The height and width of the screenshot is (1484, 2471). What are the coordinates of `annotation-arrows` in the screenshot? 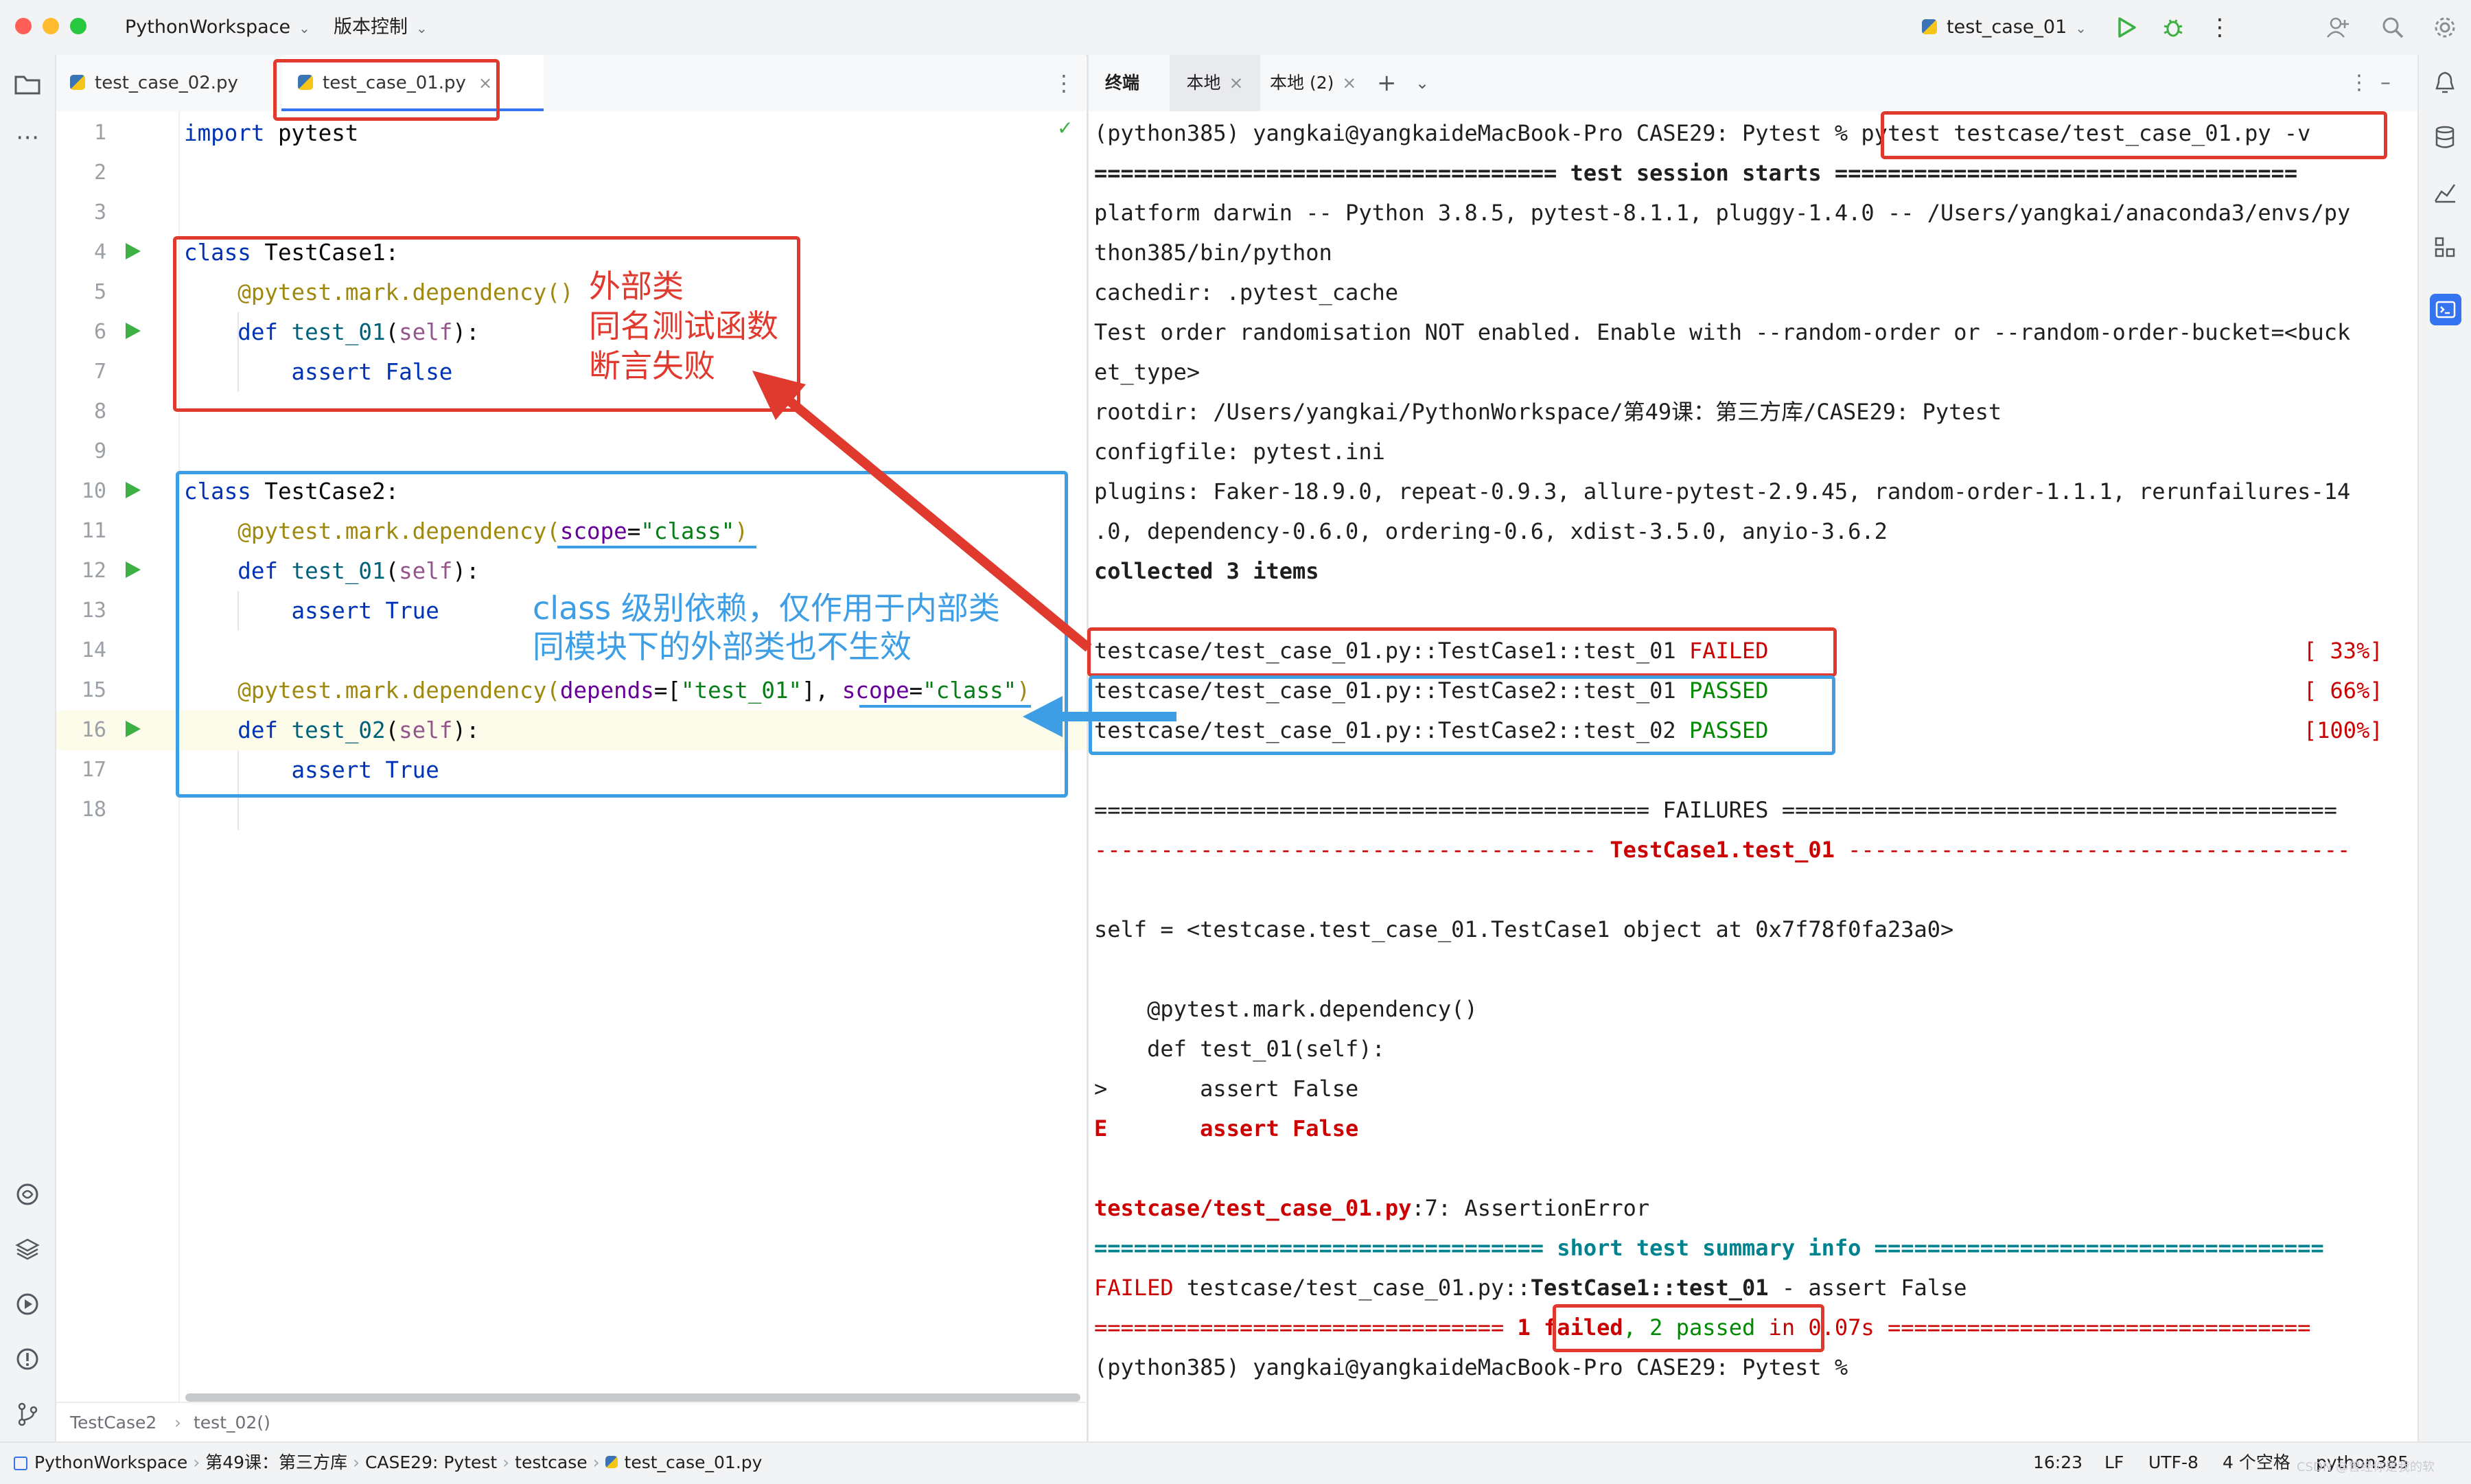 It's located at (964, 554).